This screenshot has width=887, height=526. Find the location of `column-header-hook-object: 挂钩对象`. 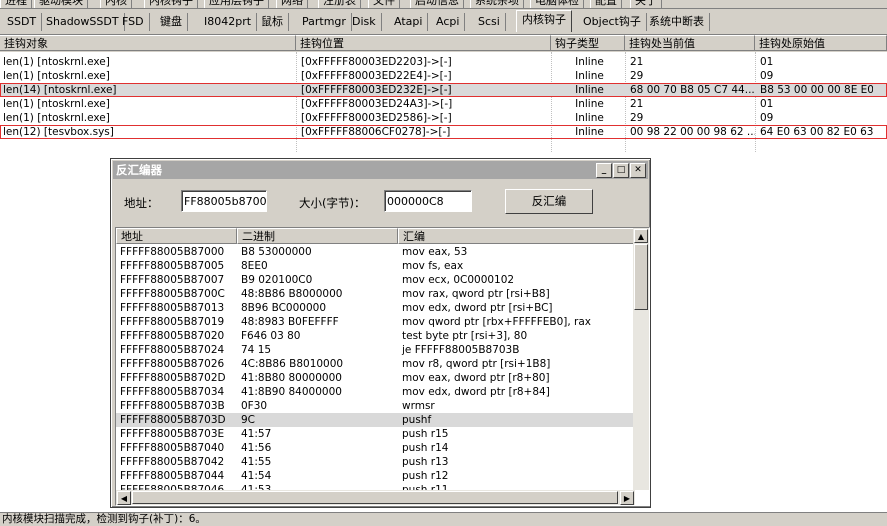

column-header-hook-object: 挂钩对象 is located at coordinates (148, 43).